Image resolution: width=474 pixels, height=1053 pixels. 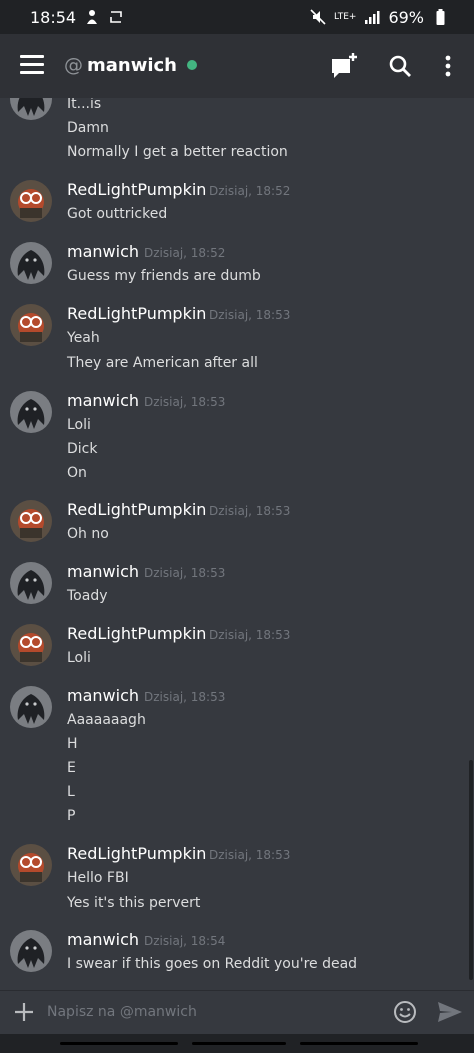 I want to click on message-text: Hello FBI, so click(x=98, y=878).